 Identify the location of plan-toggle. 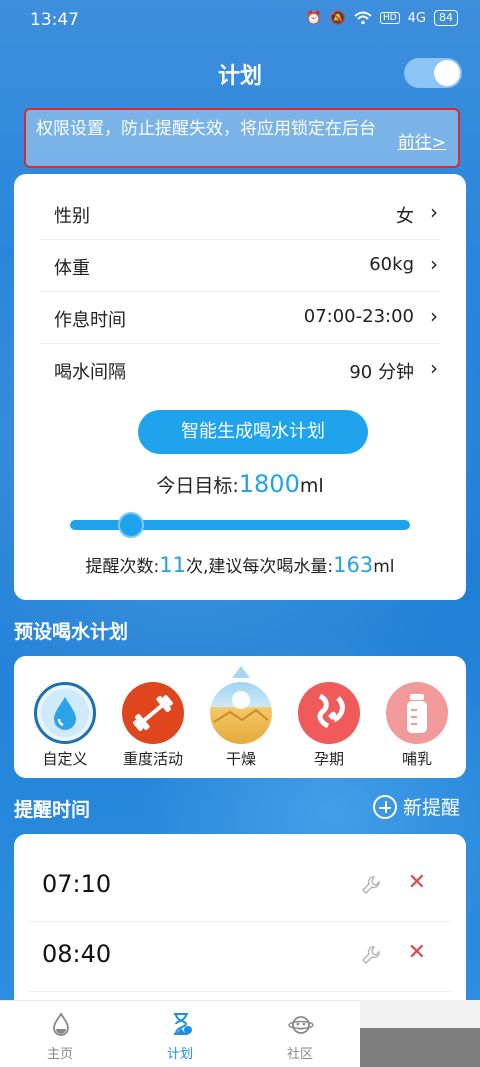
(433, 73).